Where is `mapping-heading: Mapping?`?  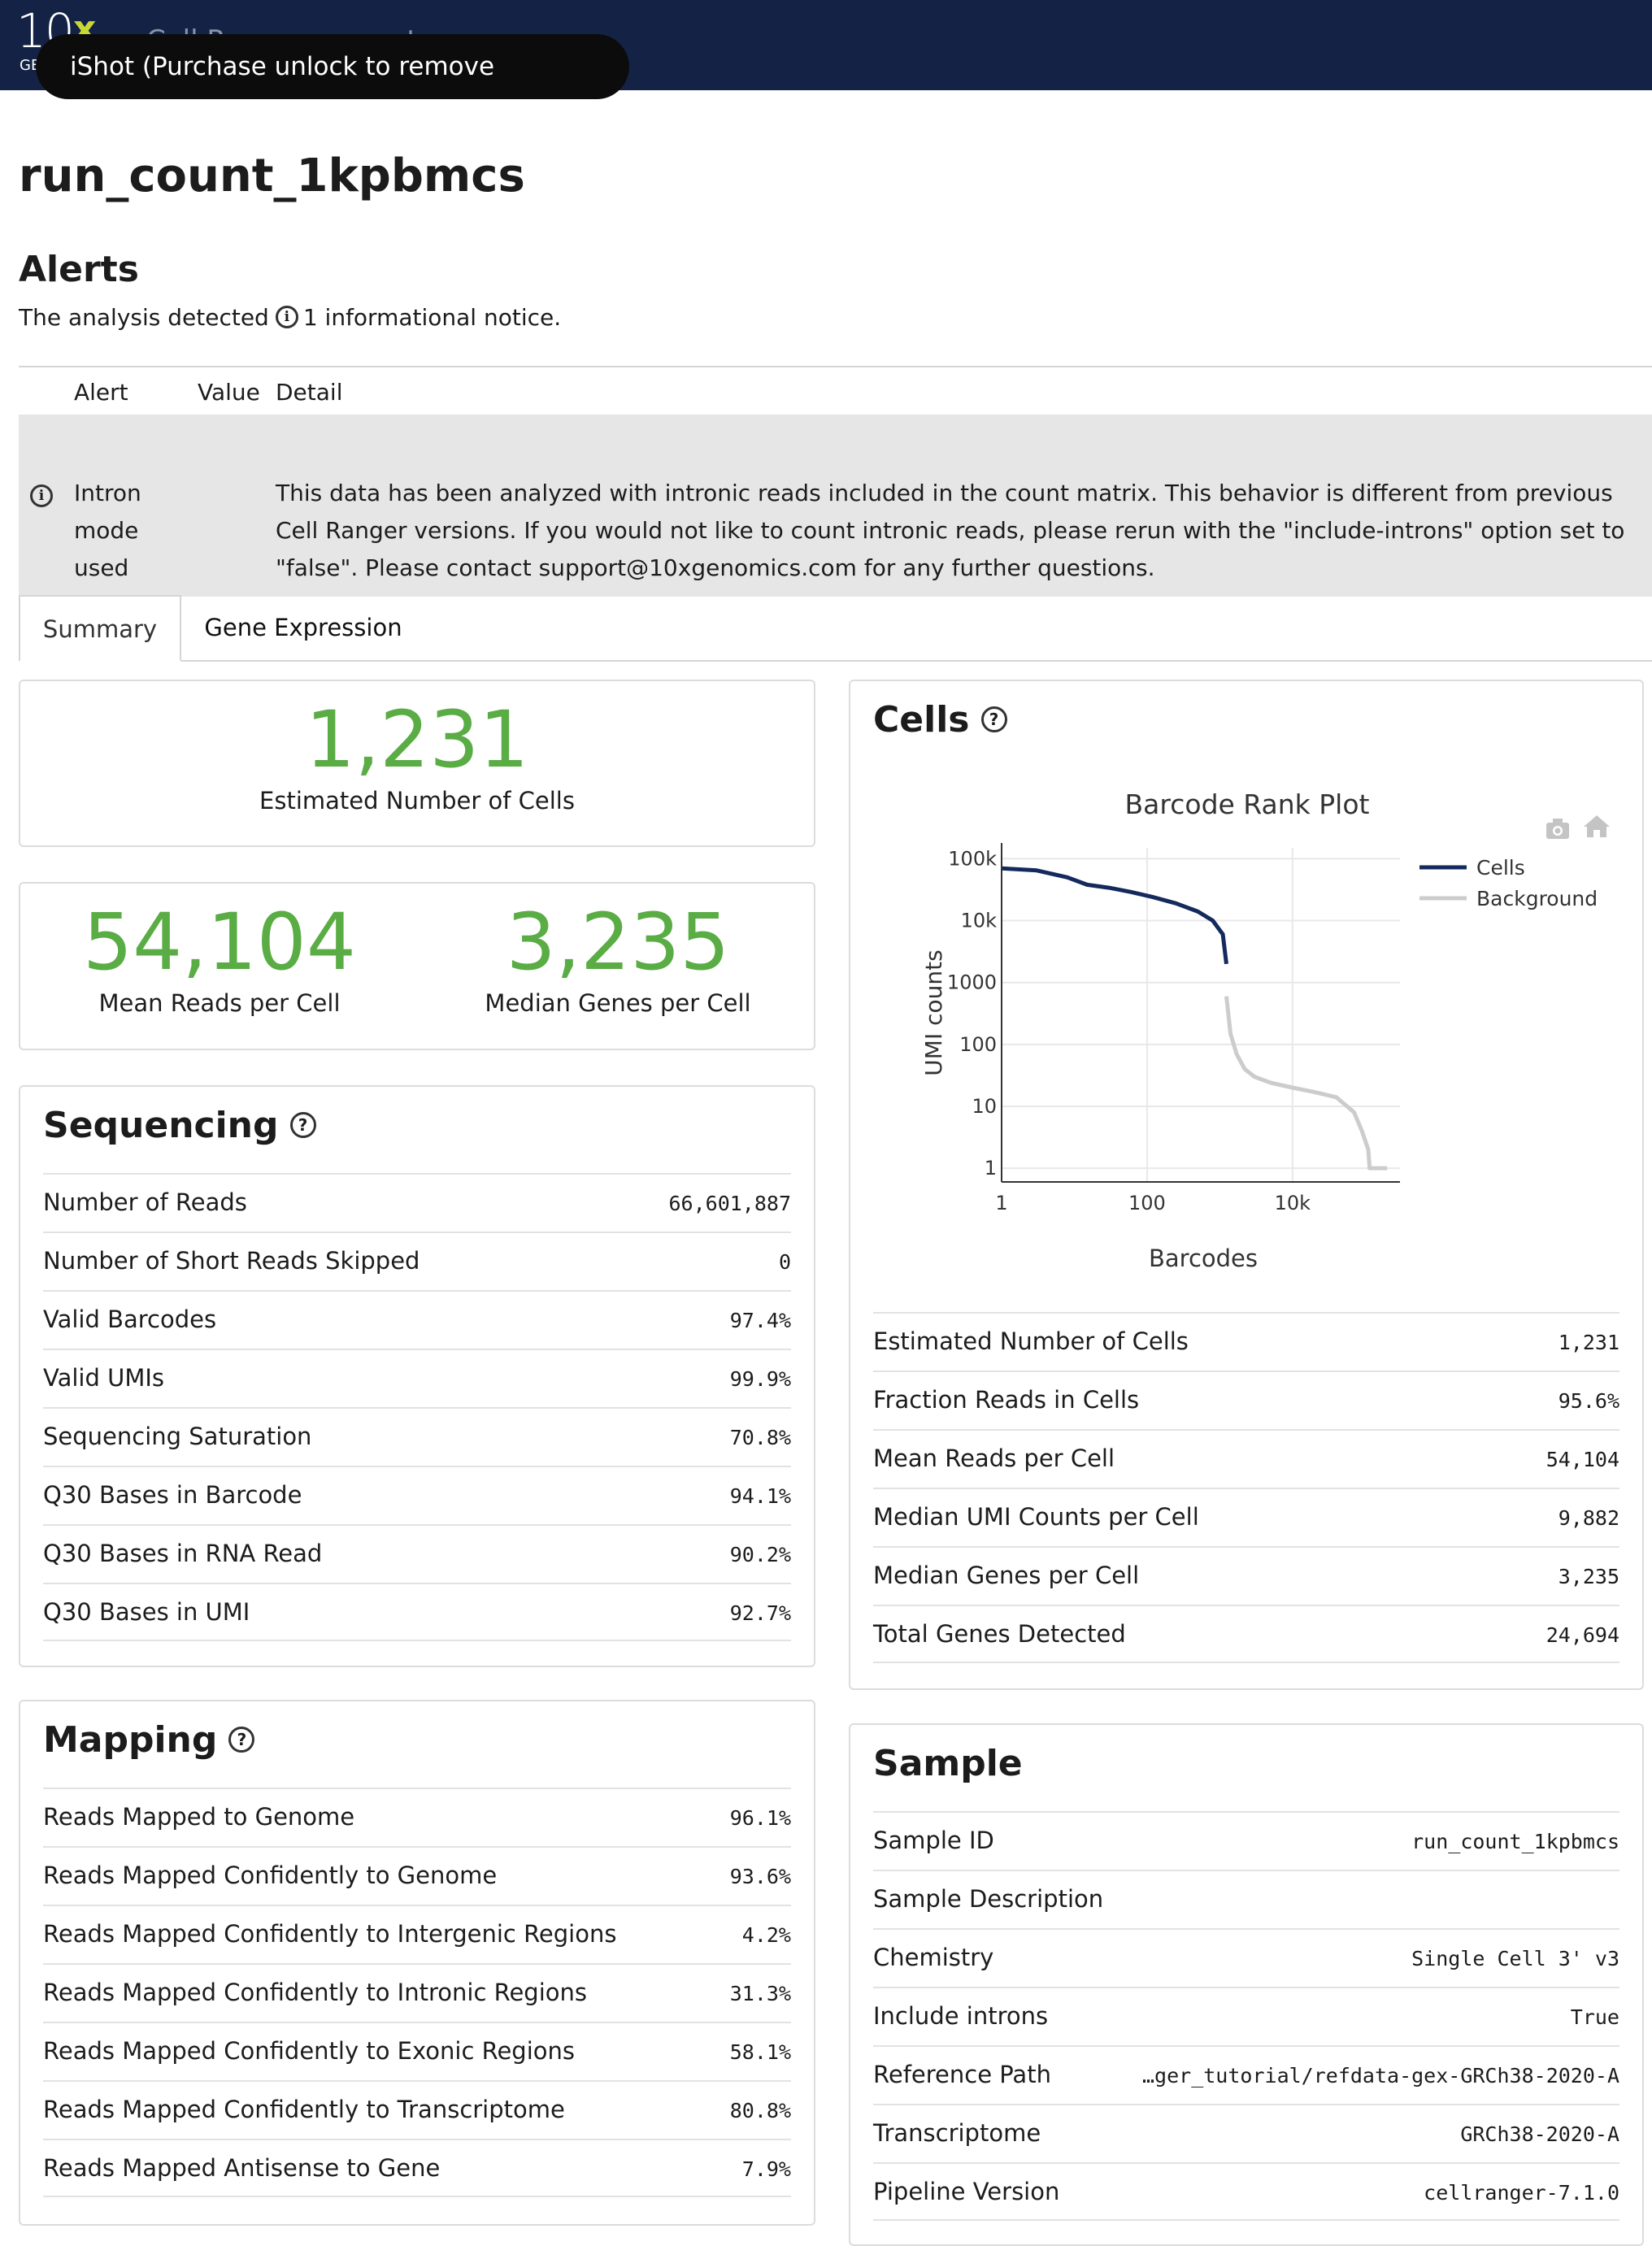
mapping-heading: Mapping? is located at coordinates (149, 1740).